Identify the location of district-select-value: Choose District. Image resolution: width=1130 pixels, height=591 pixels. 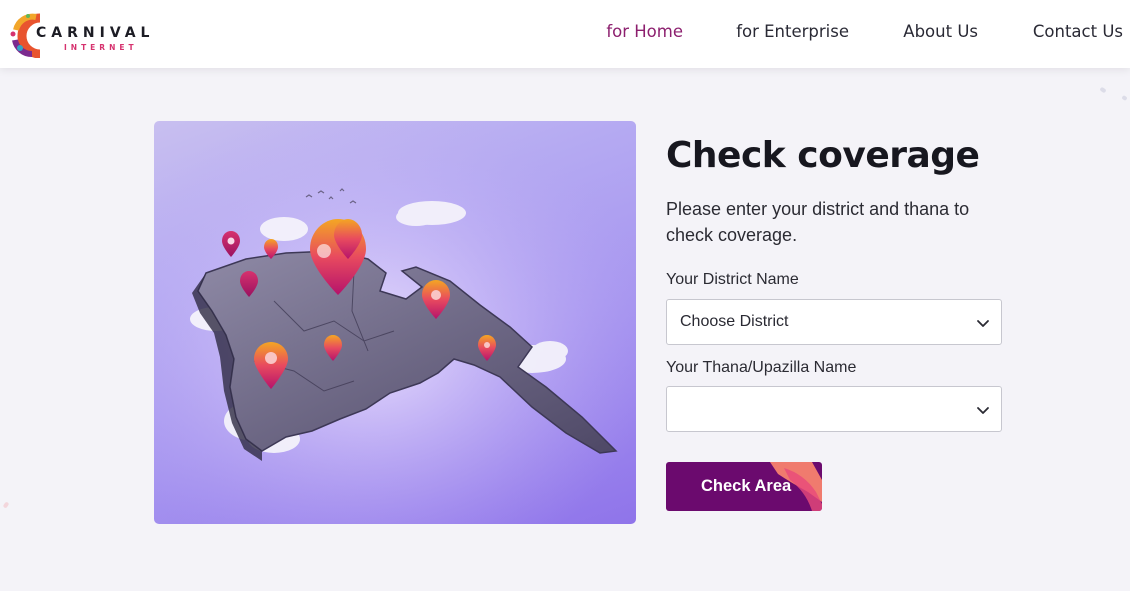
(734, 321).